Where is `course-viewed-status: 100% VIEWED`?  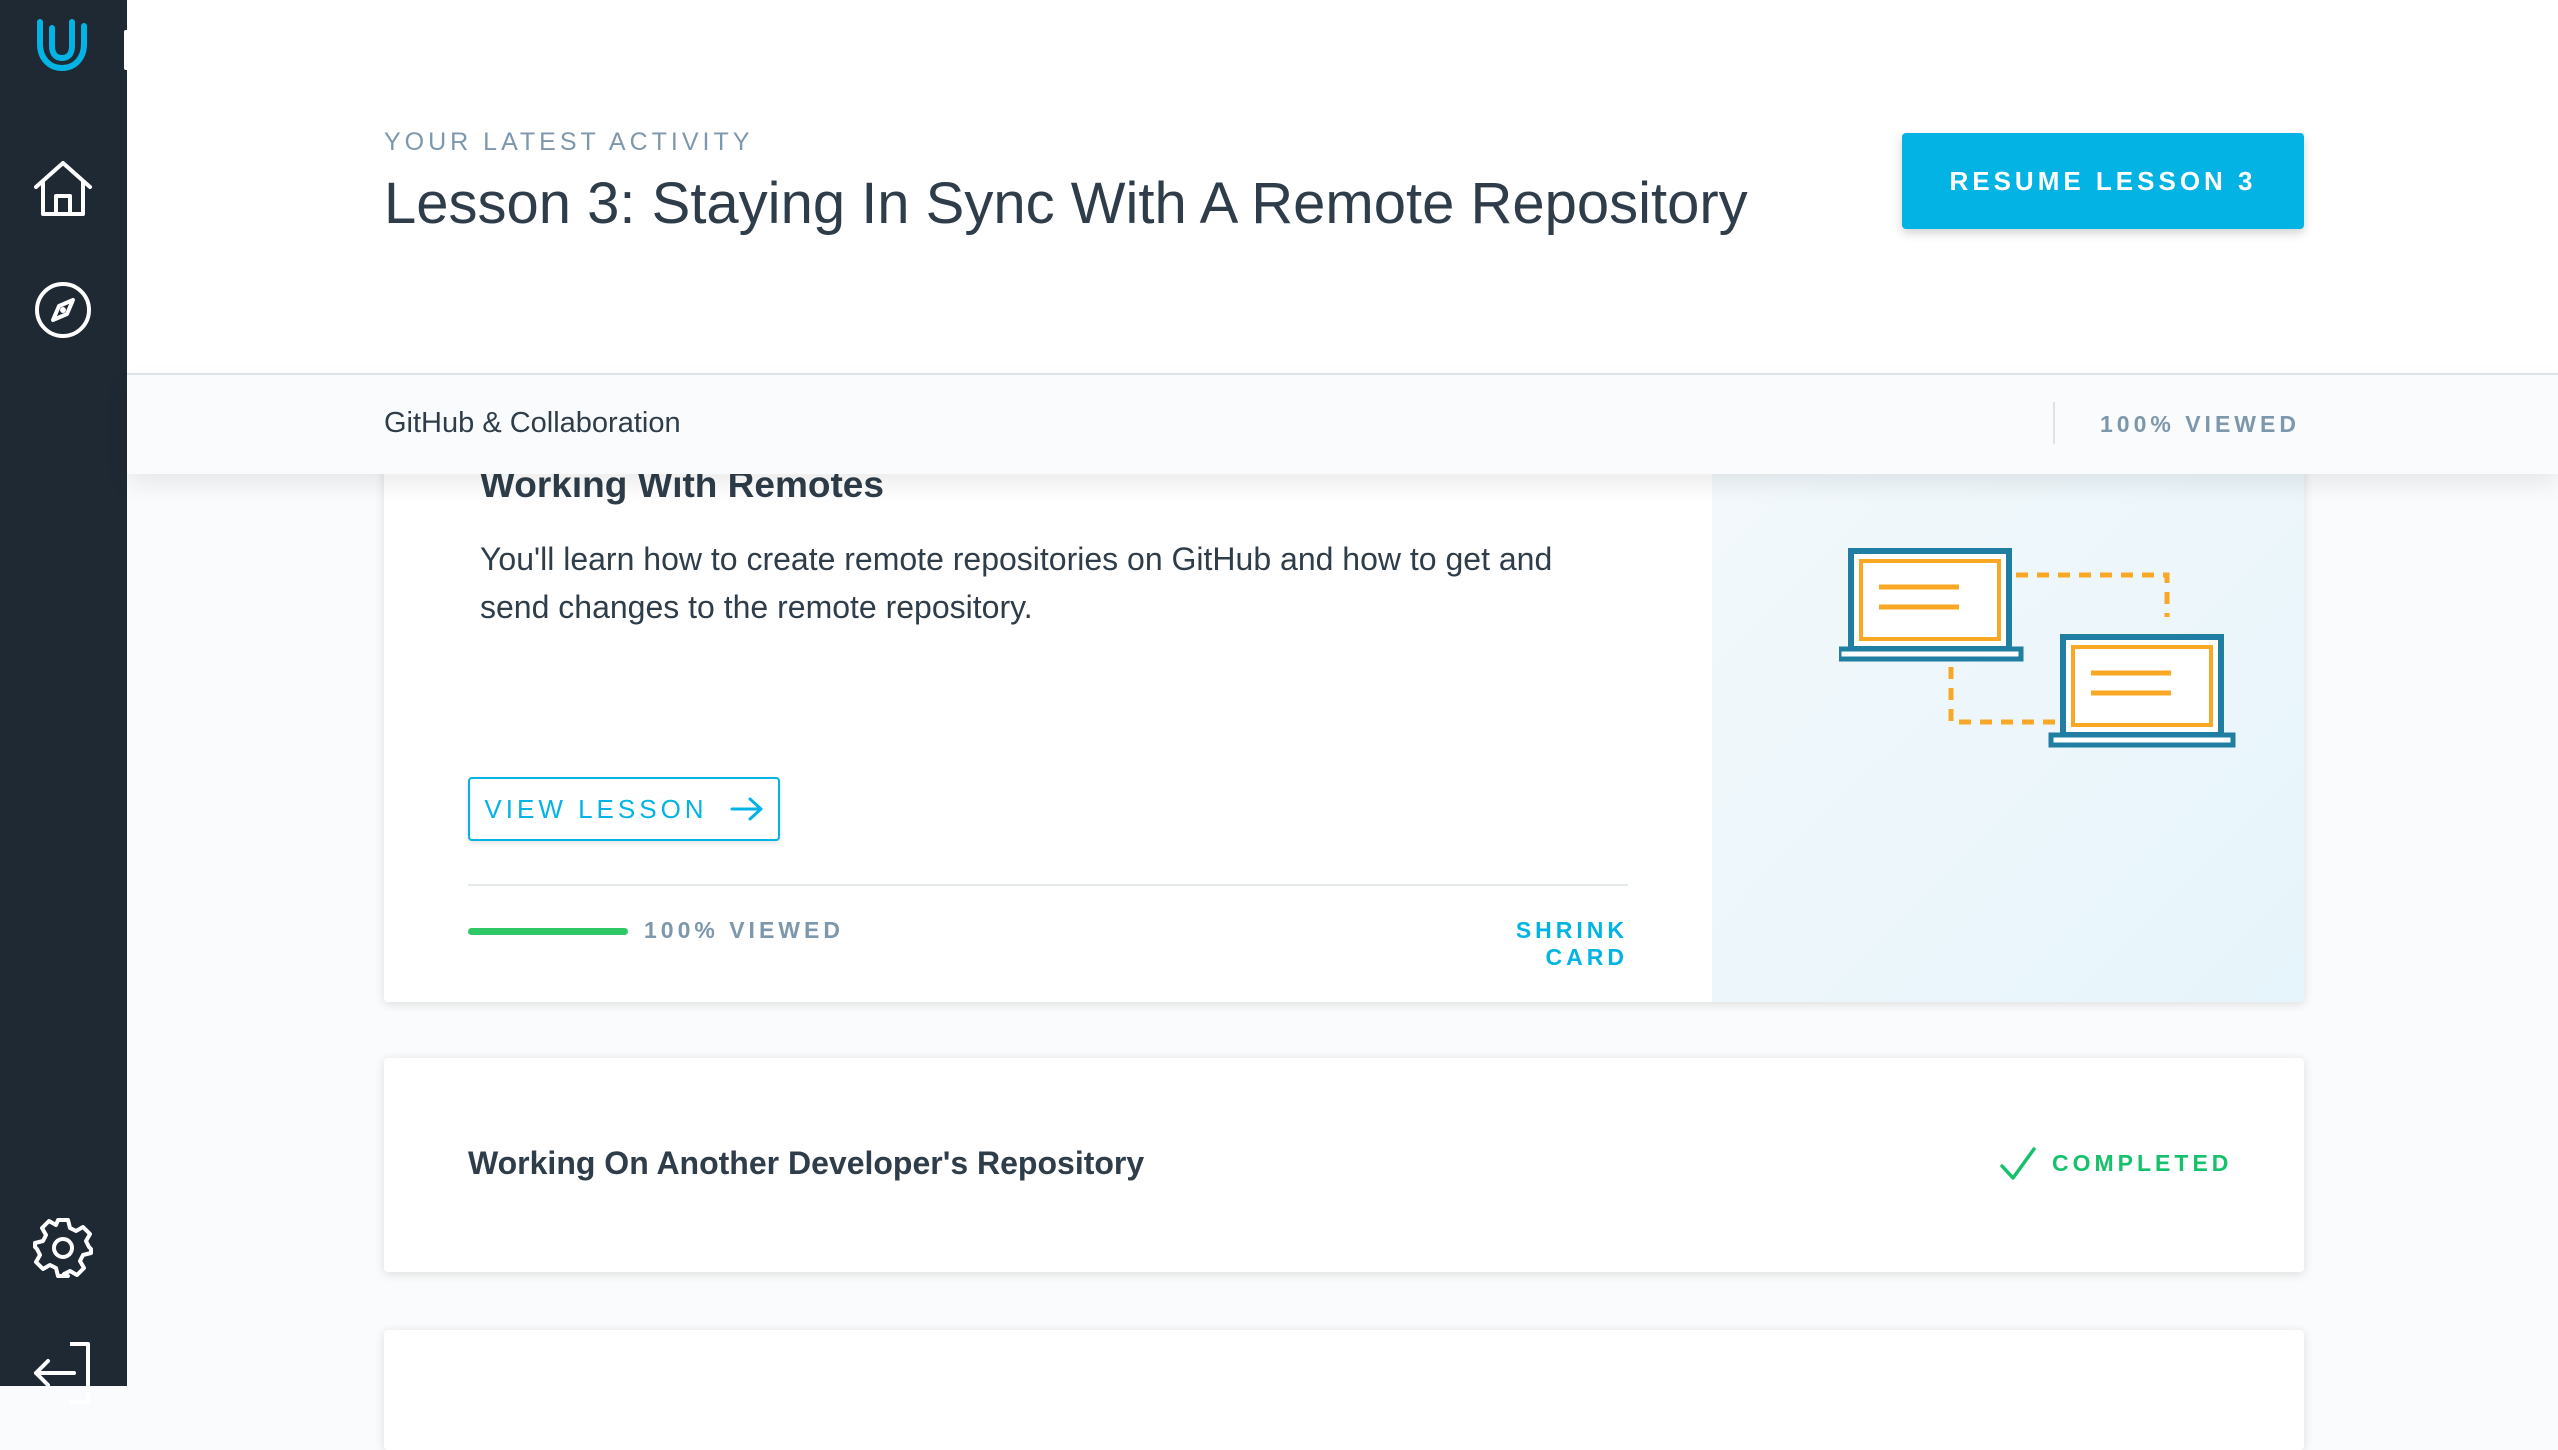
course-viewed-status: 100% VIEWED is located at coordinates (2200, 424).